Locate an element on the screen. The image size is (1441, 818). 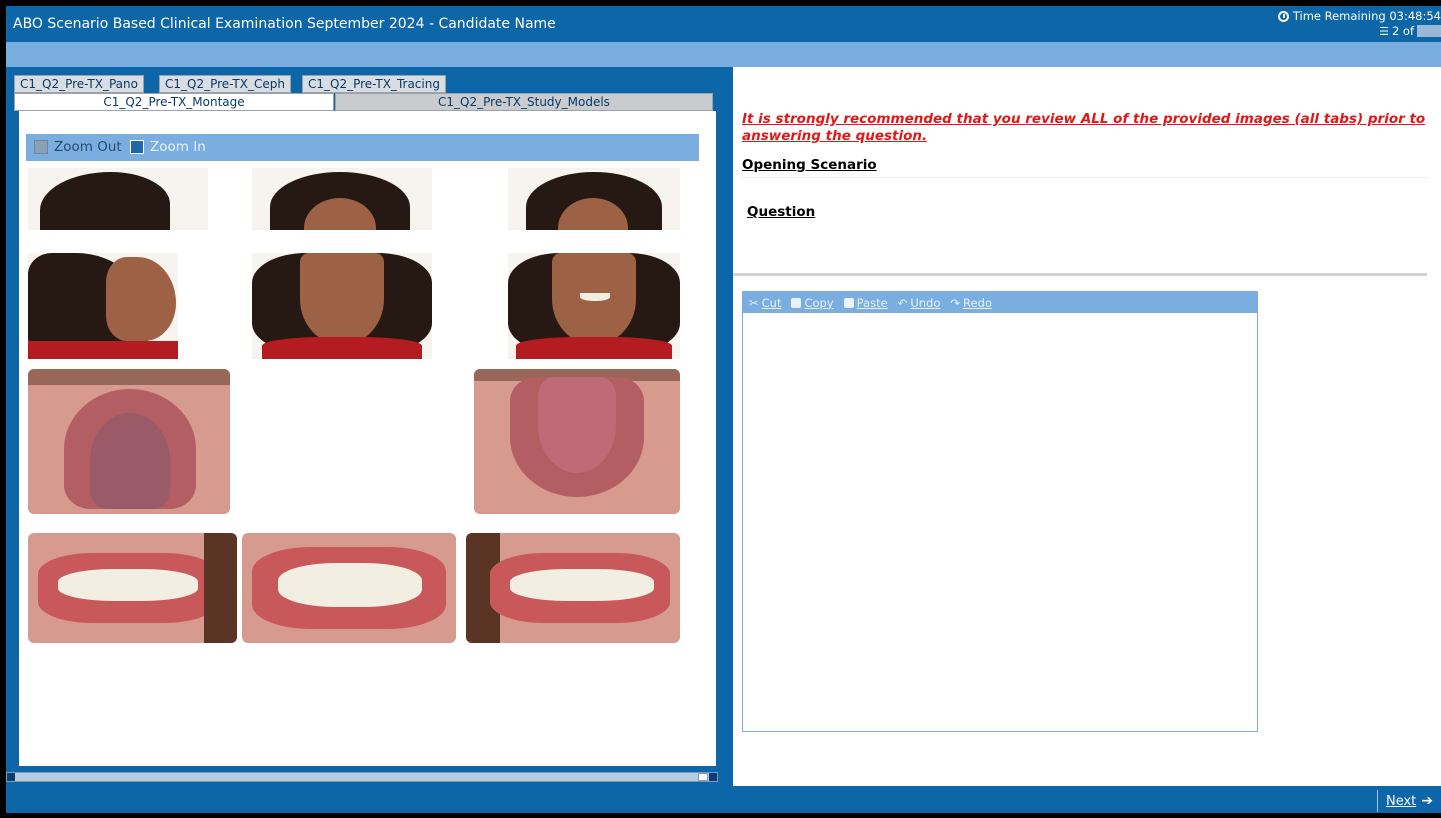
zoom-in-icon is located at coordinates (137, 147).